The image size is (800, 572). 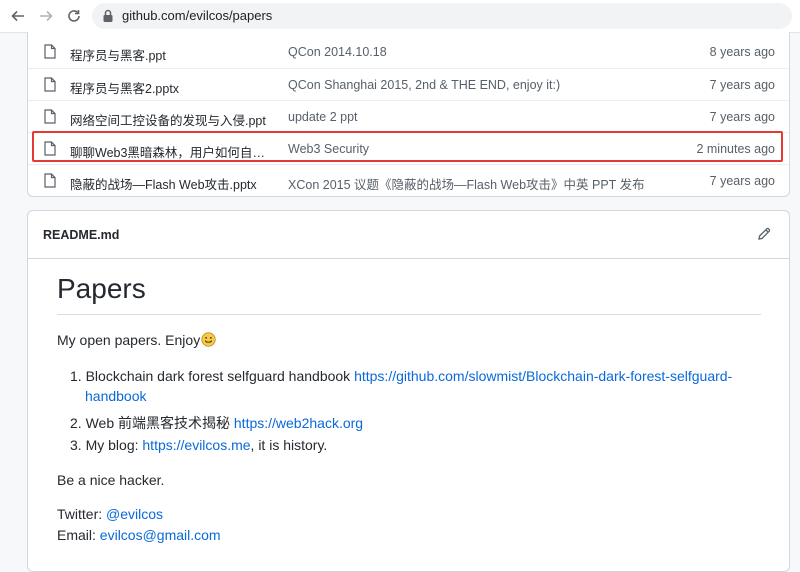 I want to click on intro-paragraph: My open papers. Enjoy, so click(x=136, y=340).